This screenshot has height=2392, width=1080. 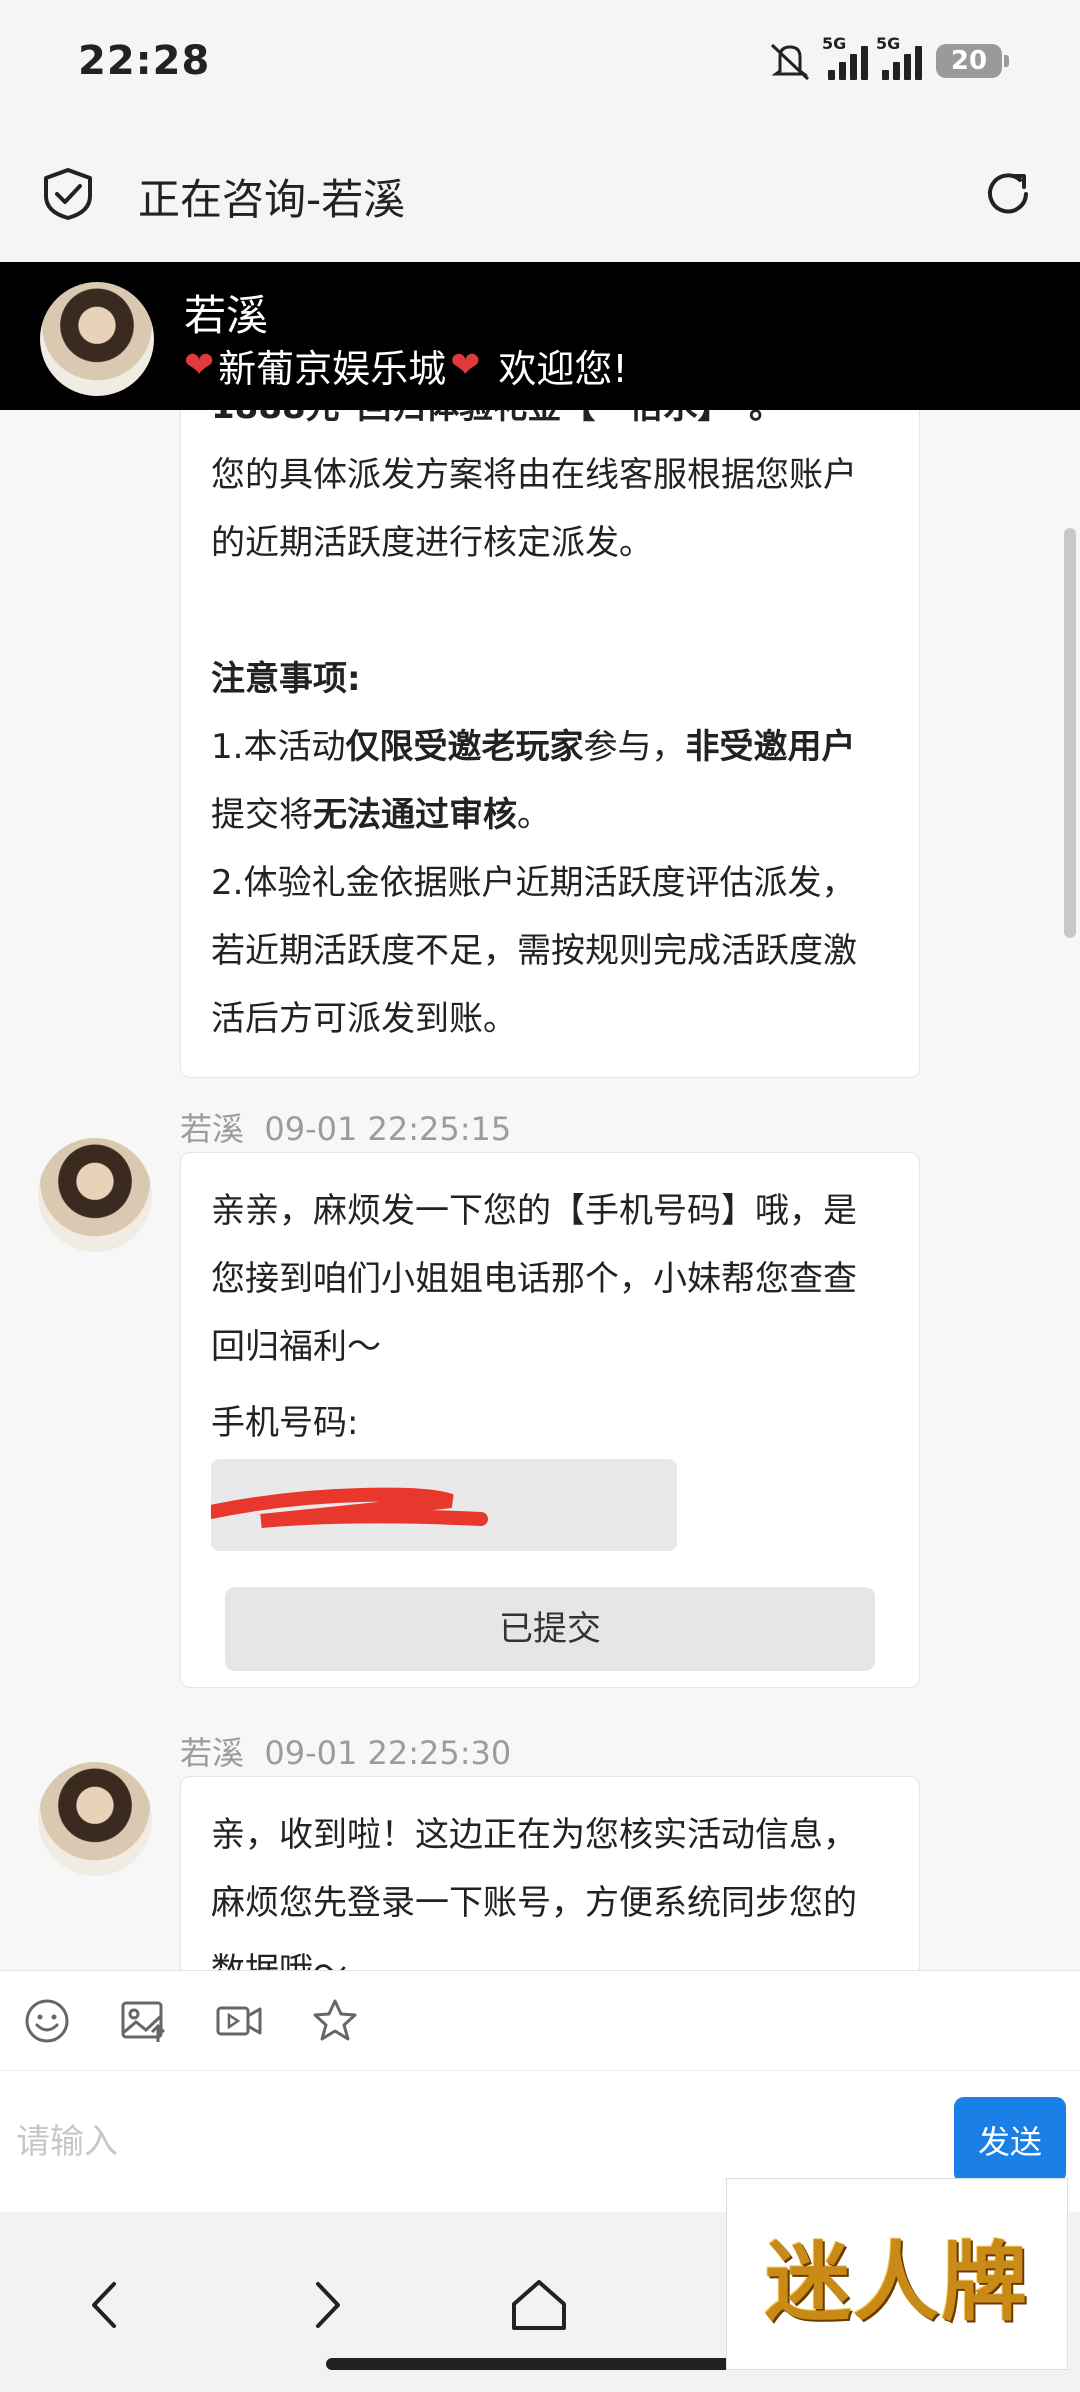 I want to click on message-meta-2: 若溪 09-01 22:25:15, so click(x=345, y=1127).